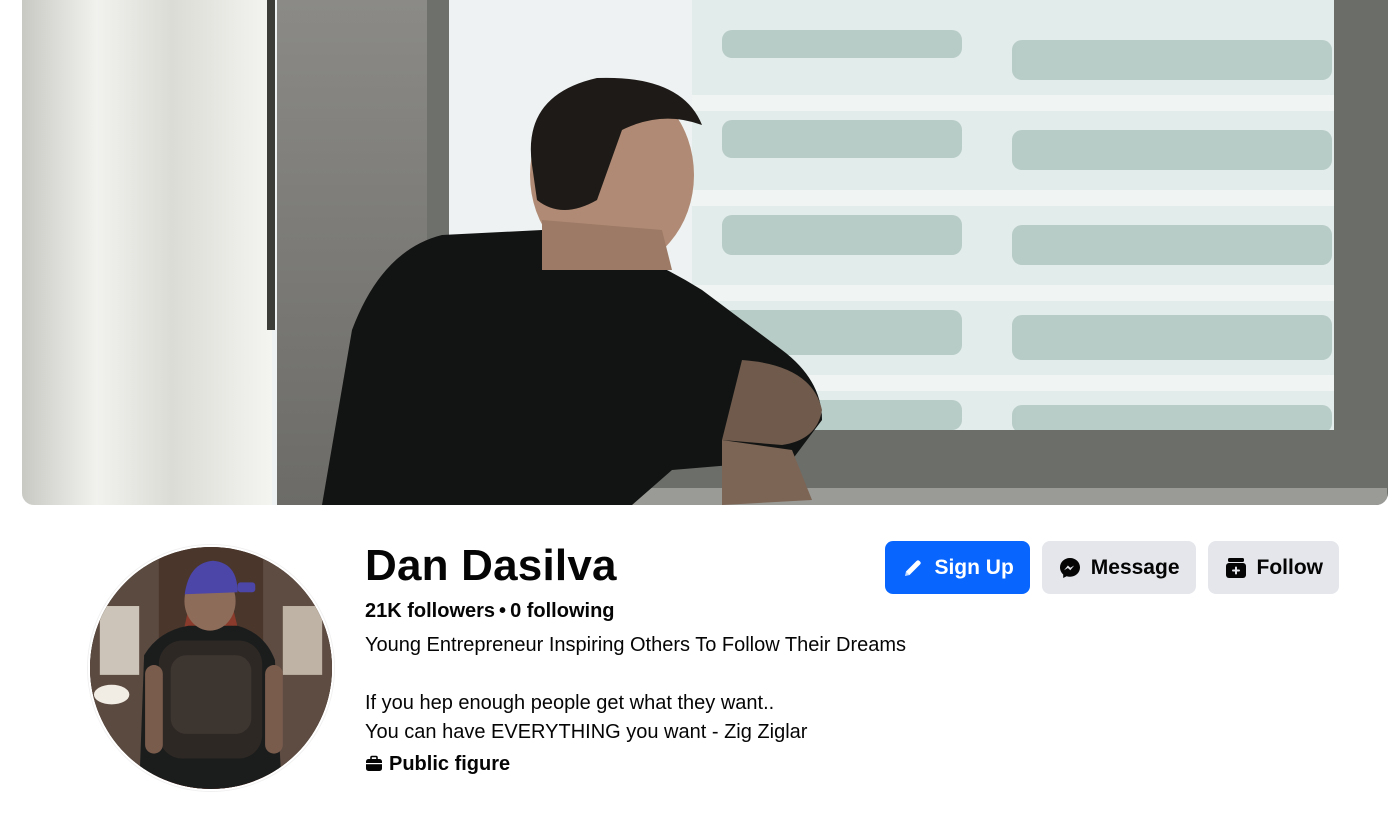  I want to click on message-label: Message, so click(1135, 567).